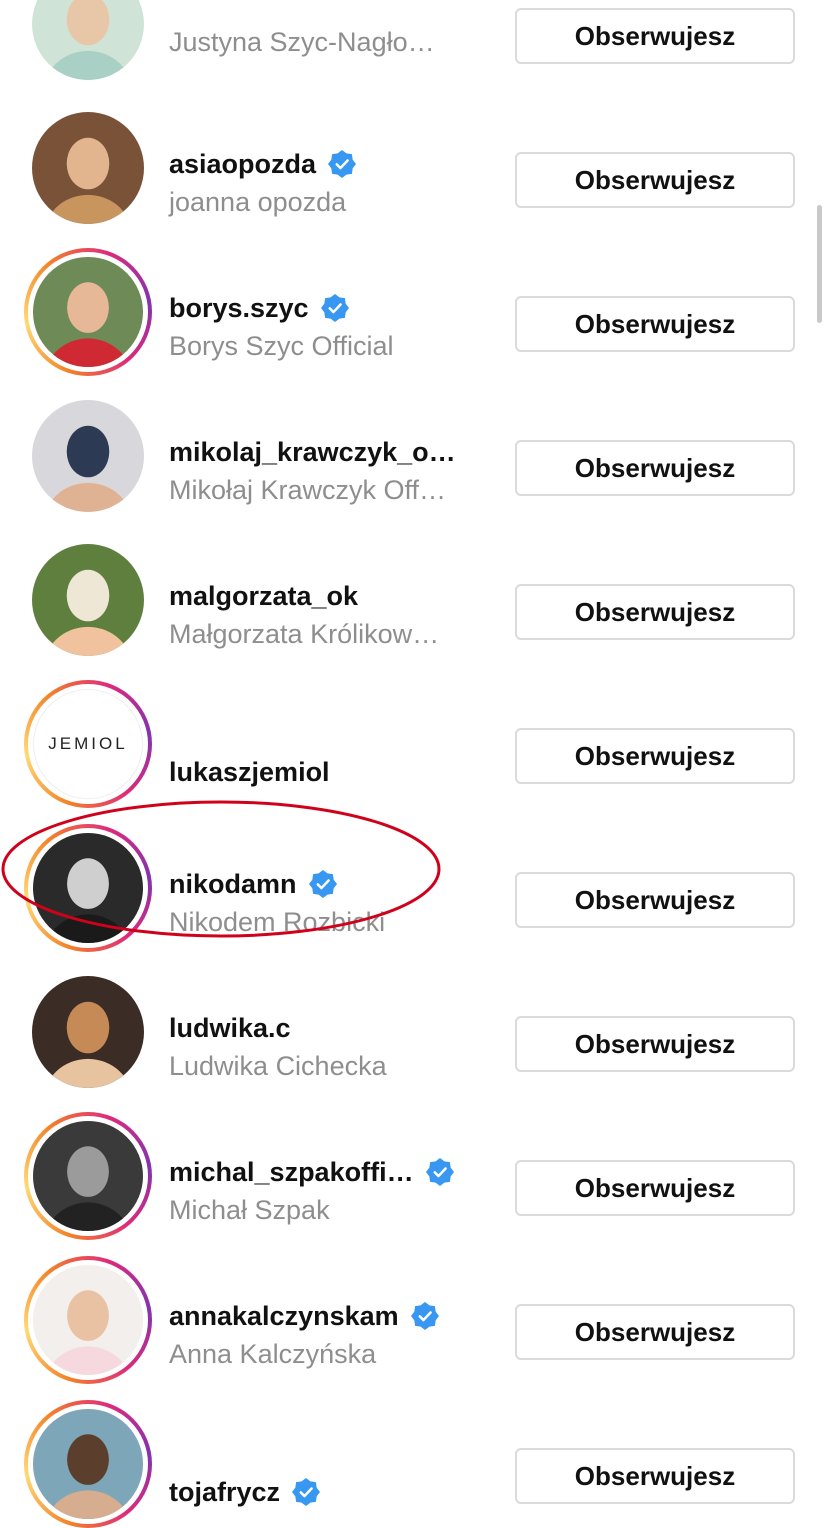 Image resolution: width=827 pixels, height=1528 pixels. What do you see at coordinates (277, 922) in the screenshot?
I see `full-name: Nikodem Rozbicki` at bounding box center [277, 922].